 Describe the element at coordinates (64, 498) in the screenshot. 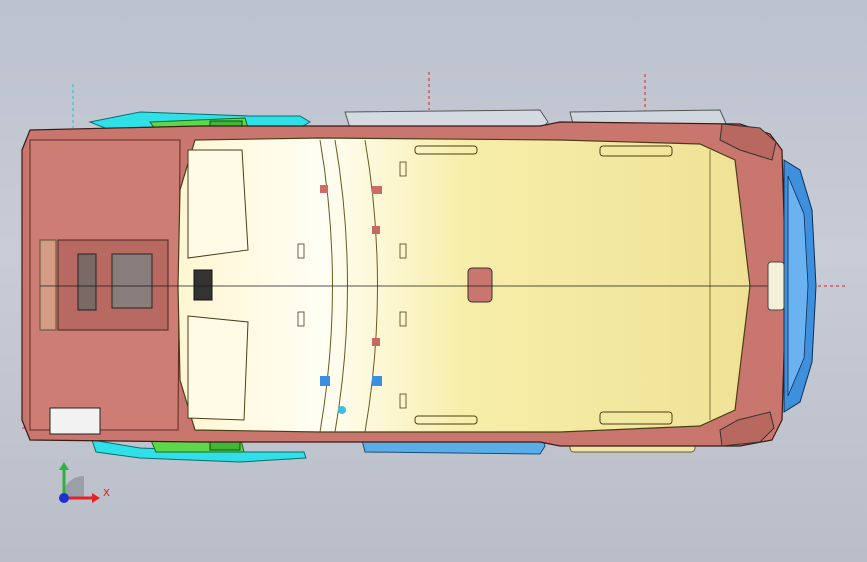

I see `z-axis-dot` at that location.